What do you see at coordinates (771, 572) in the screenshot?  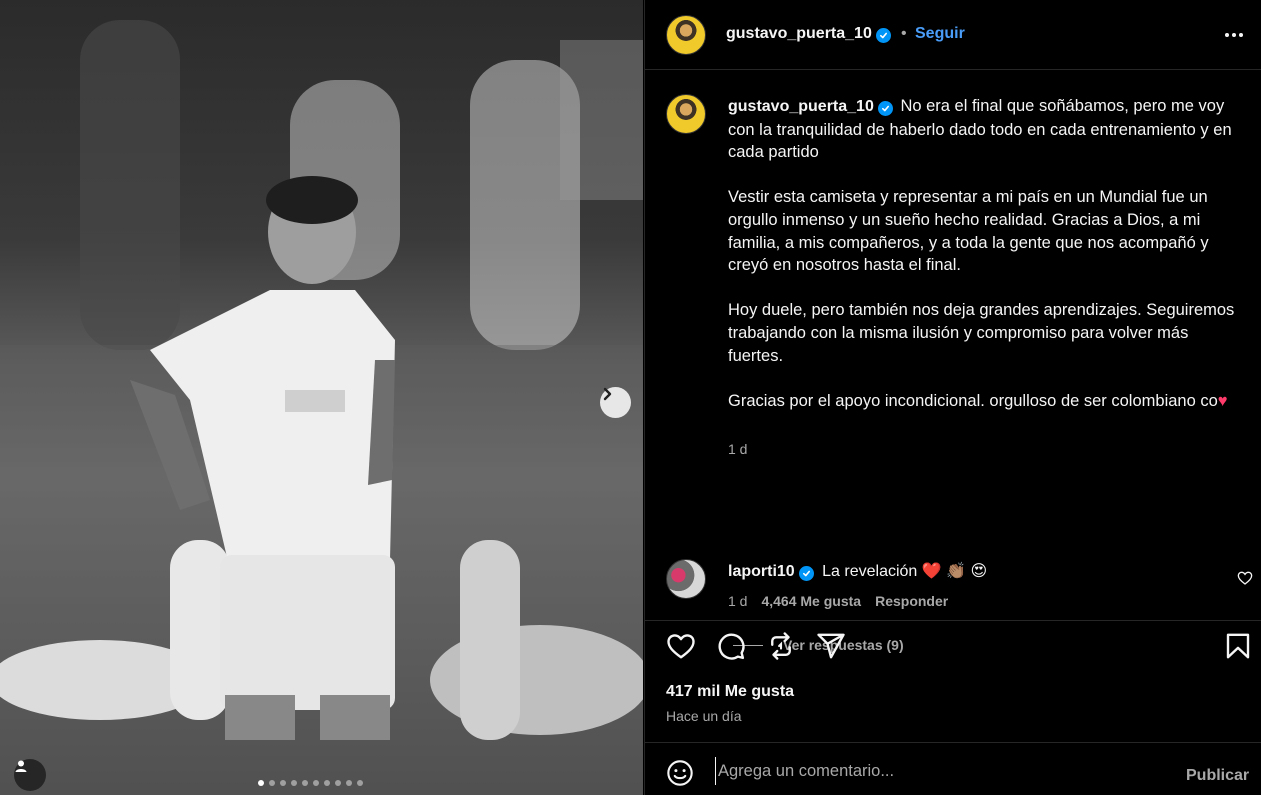 I see `commenter-username: laporti10` at bounding box center [771, 572].